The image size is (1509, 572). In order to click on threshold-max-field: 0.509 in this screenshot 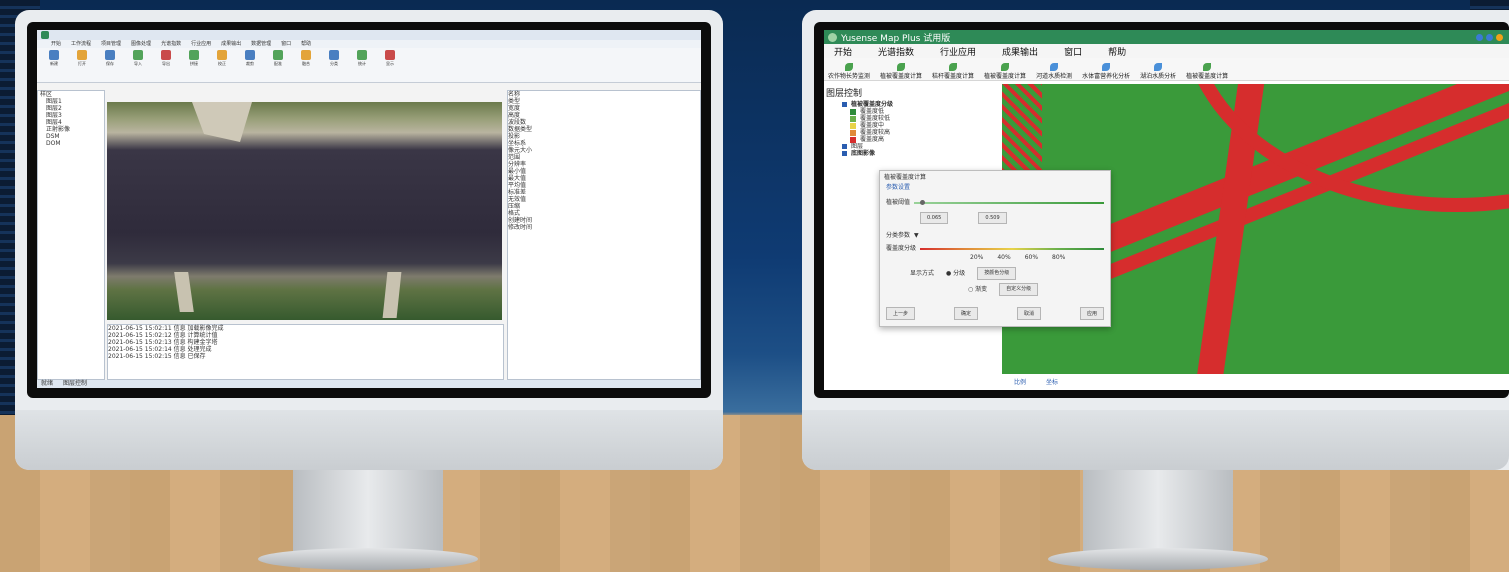, I will do `click(992, 218)`.